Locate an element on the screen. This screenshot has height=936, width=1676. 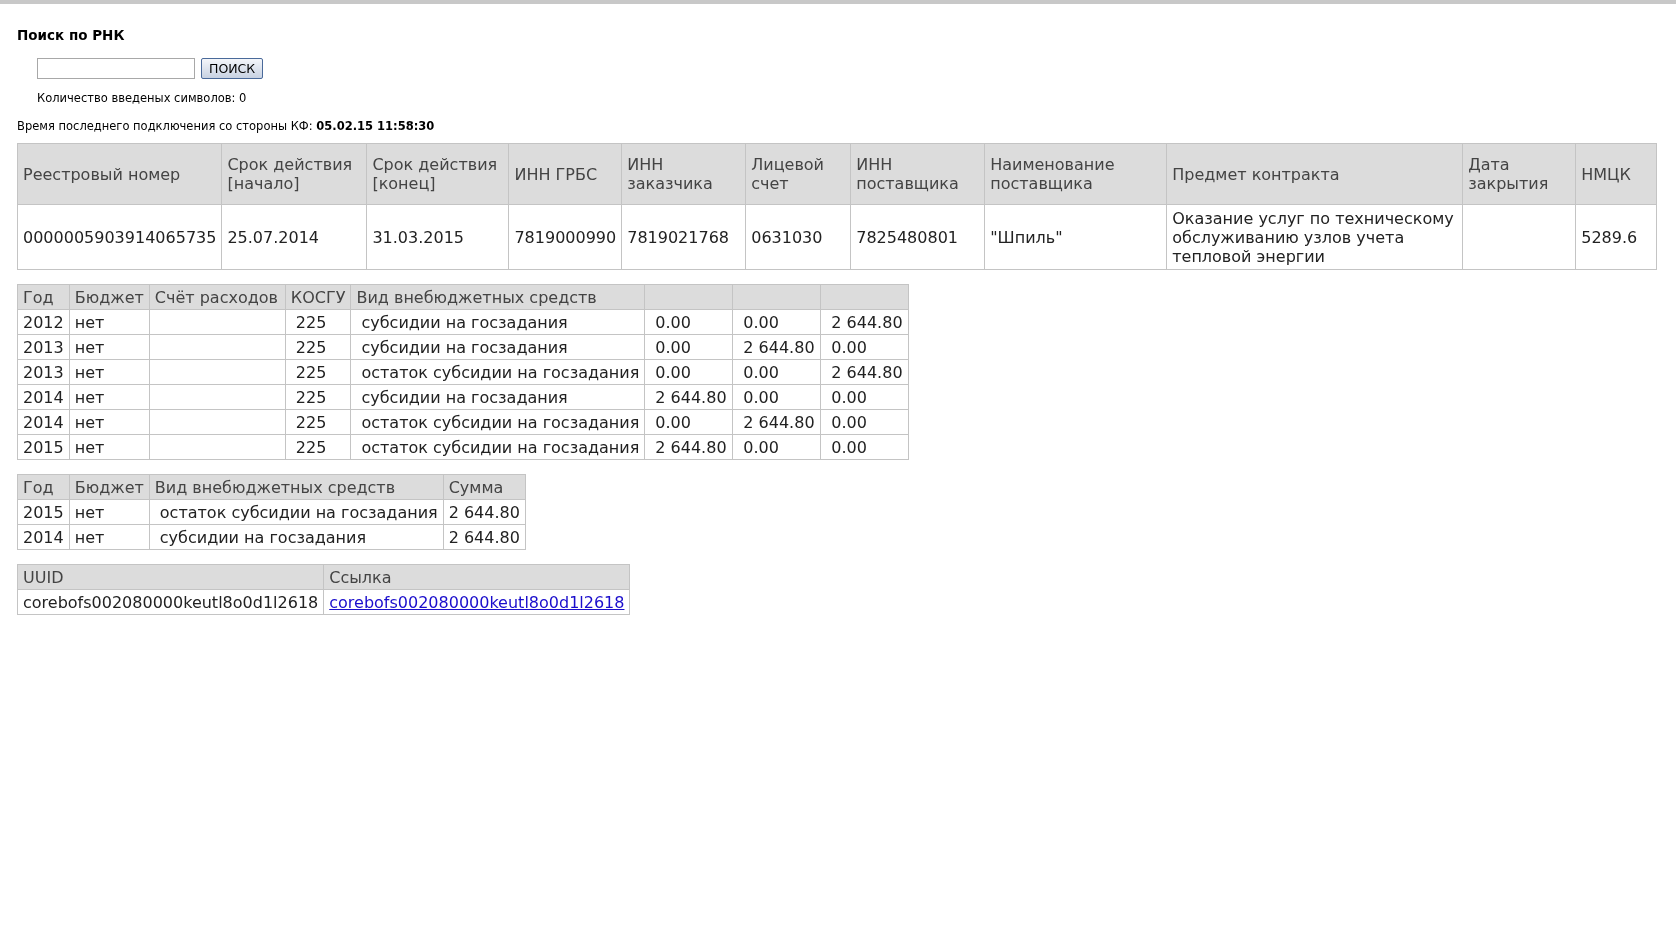
search-title: Поиск по РНК is located at coordinates (71, 36).